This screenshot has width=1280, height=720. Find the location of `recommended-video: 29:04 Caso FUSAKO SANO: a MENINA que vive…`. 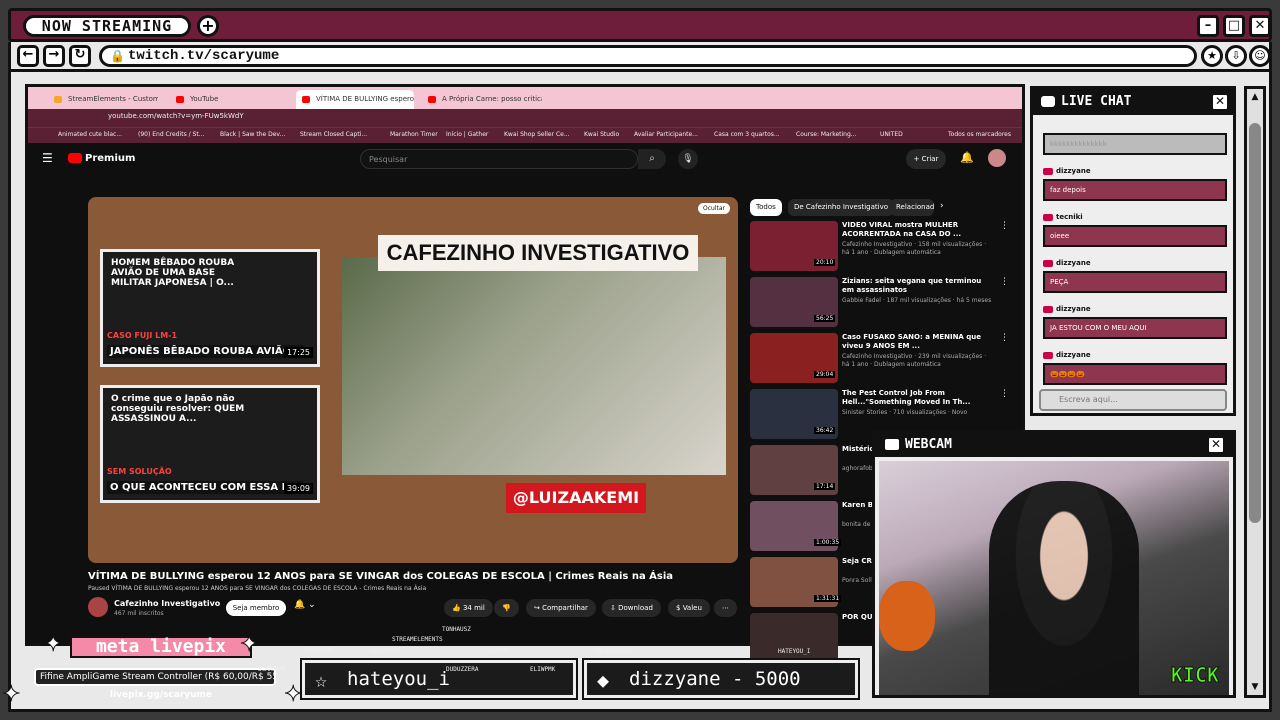

recommended-video: 29:04 Caso FUSAKO SANO: a MENINA que vive… is located at coordinates (885, 358).